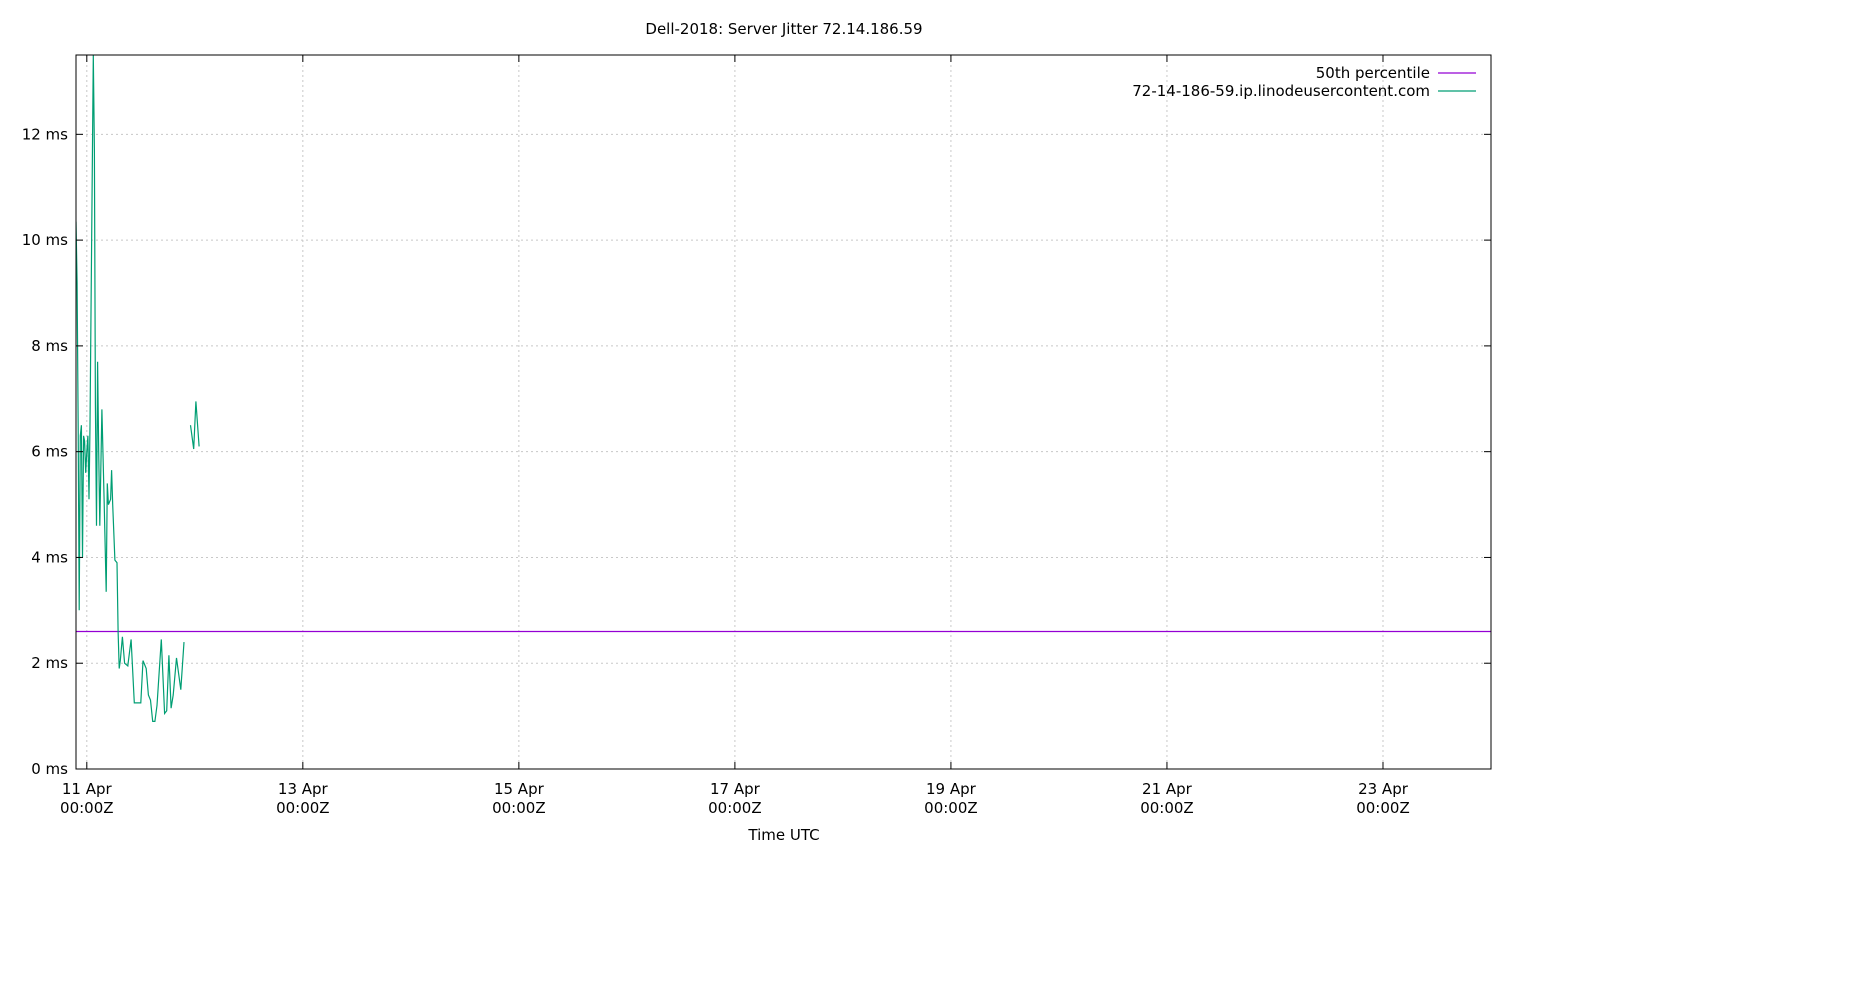 Image resolution: width=1850 pixels, height=1000 pixels. Describe the element at coordinates (735, 789) in the screenshot. I see `x-tick-date-label: 17 Apr` at that location.